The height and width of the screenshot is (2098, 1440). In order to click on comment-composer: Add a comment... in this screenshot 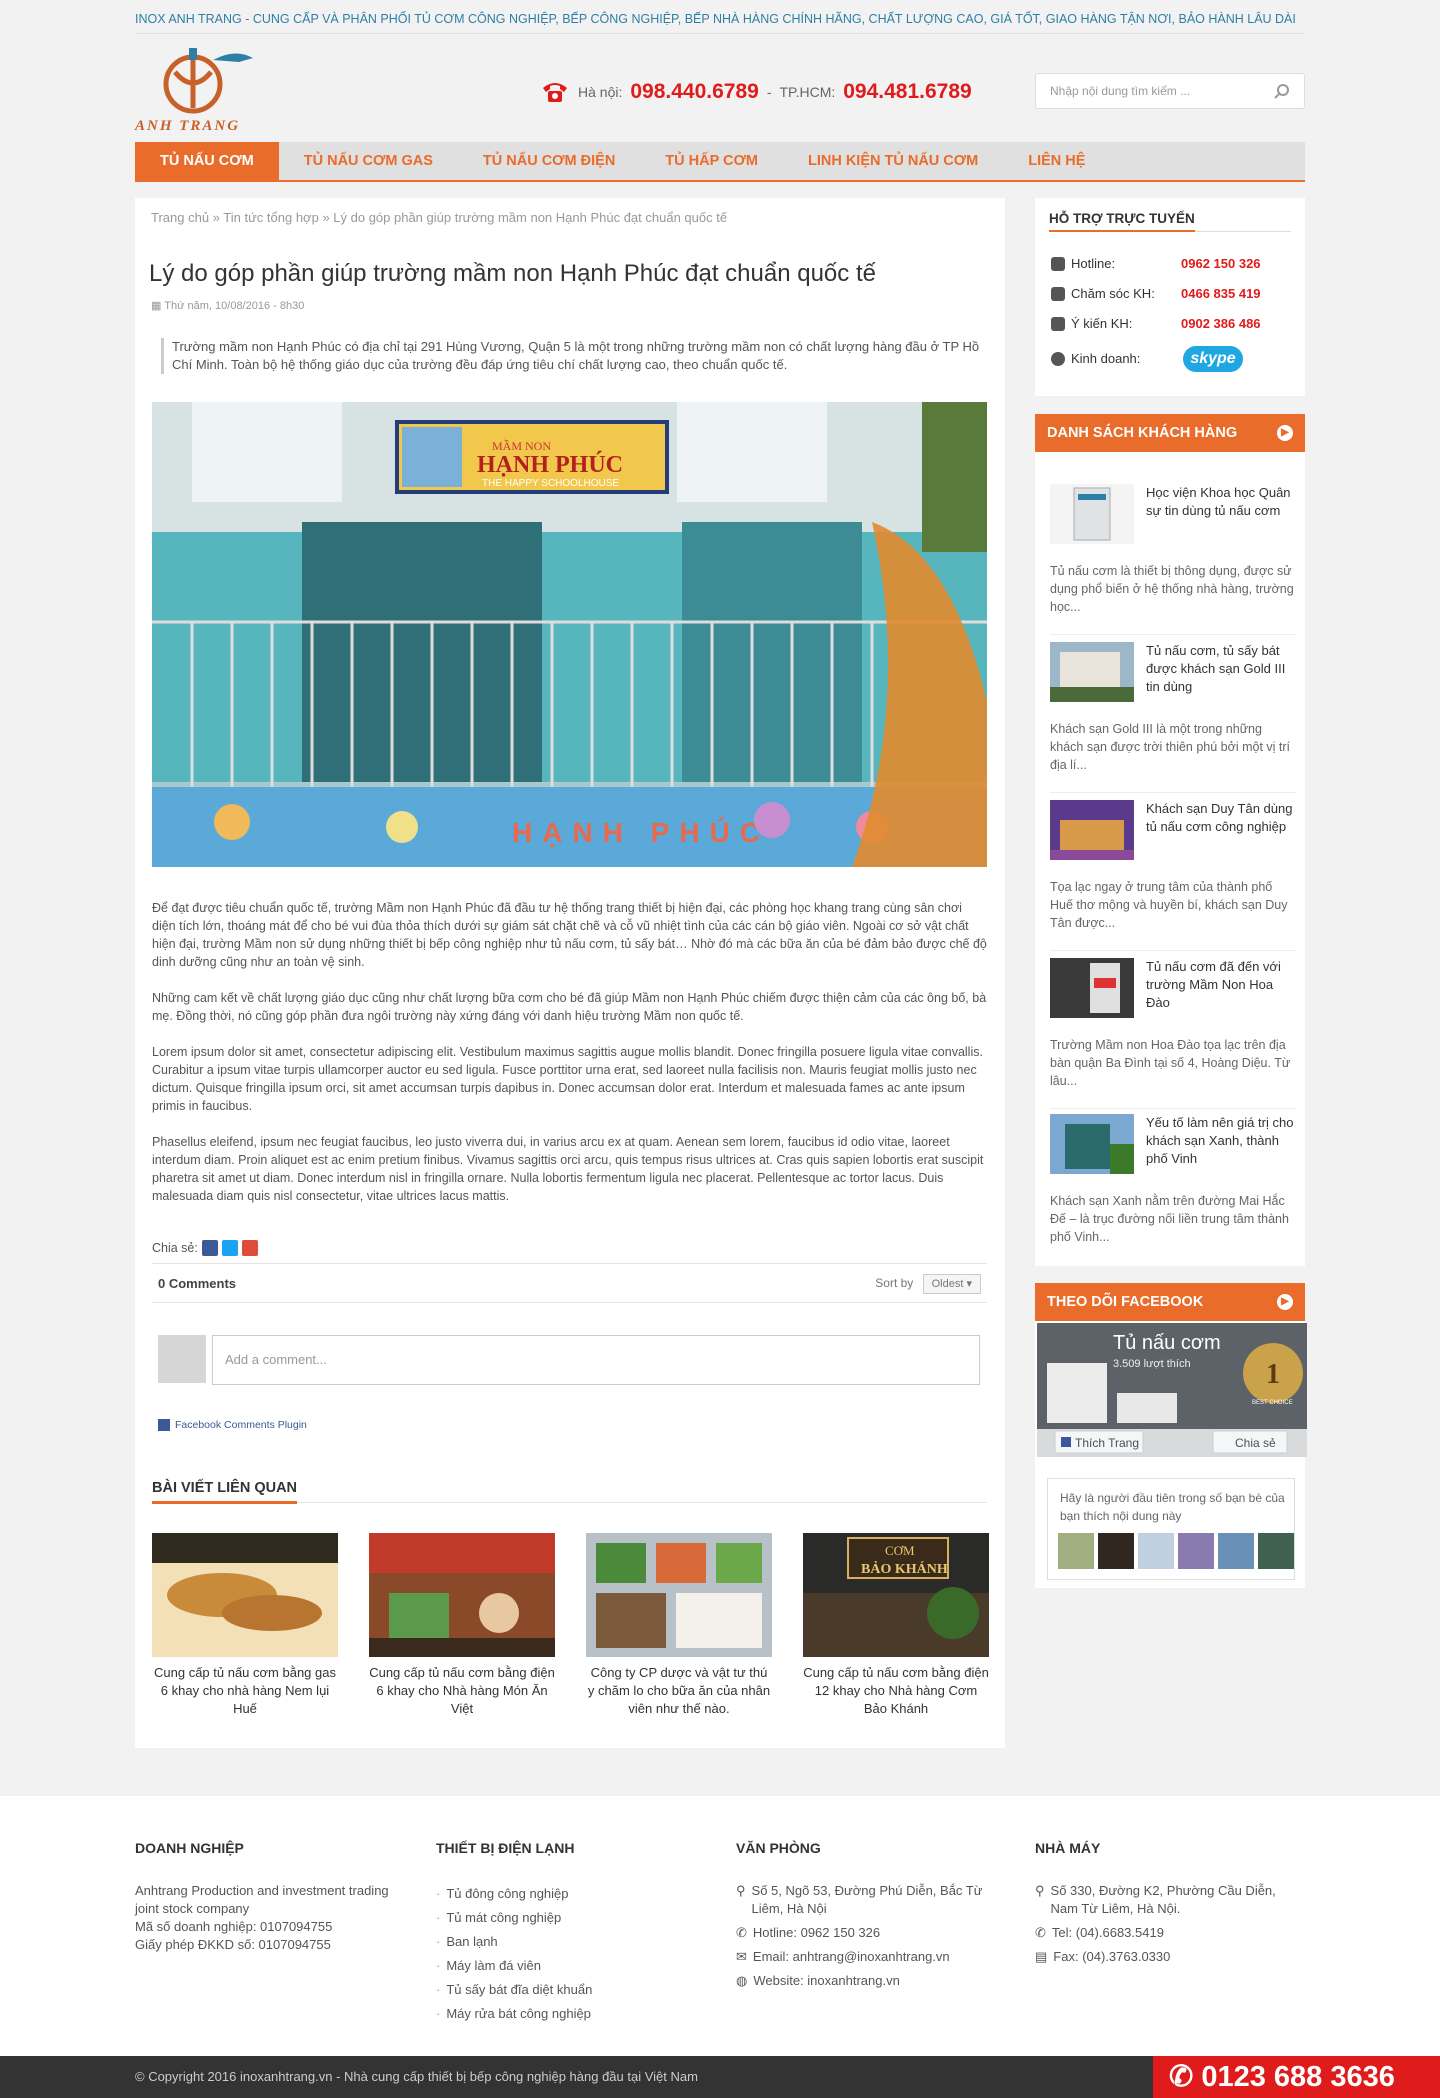, I will do `click(569, 1360)`.